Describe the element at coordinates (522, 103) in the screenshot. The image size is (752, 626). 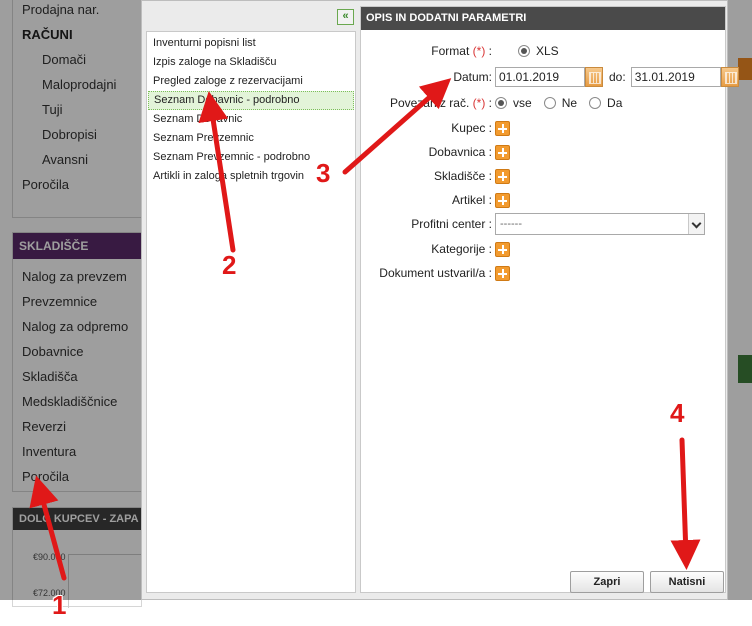
I see `povezan-vse-label: vse` at that location.